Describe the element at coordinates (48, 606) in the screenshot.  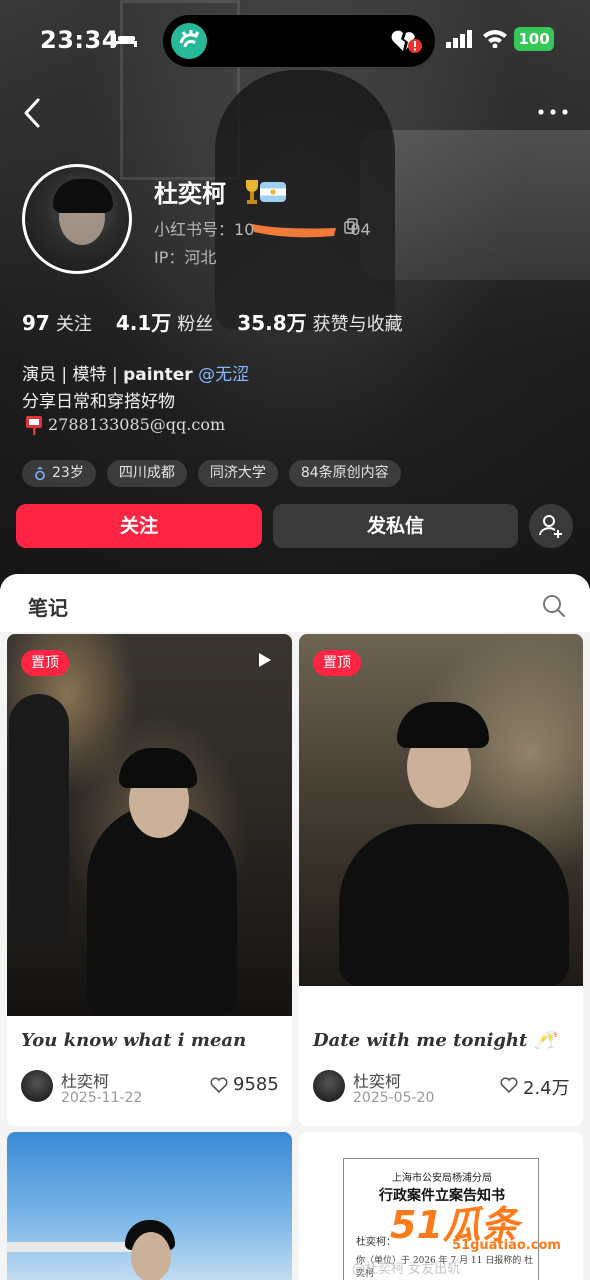
I see `tab-notes: 笔记` at that location.